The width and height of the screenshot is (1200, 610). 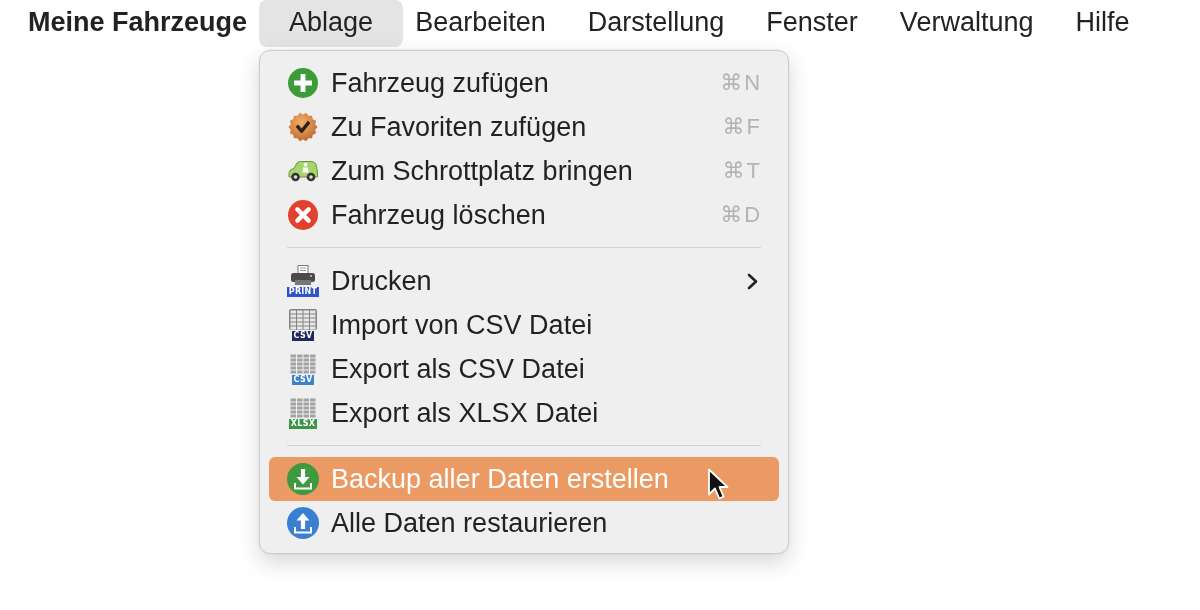 What do you see at coordinates (742, 127) in the screenshot?
I see `shortcut-text: ⌘F` at bounding box center [742, 127].